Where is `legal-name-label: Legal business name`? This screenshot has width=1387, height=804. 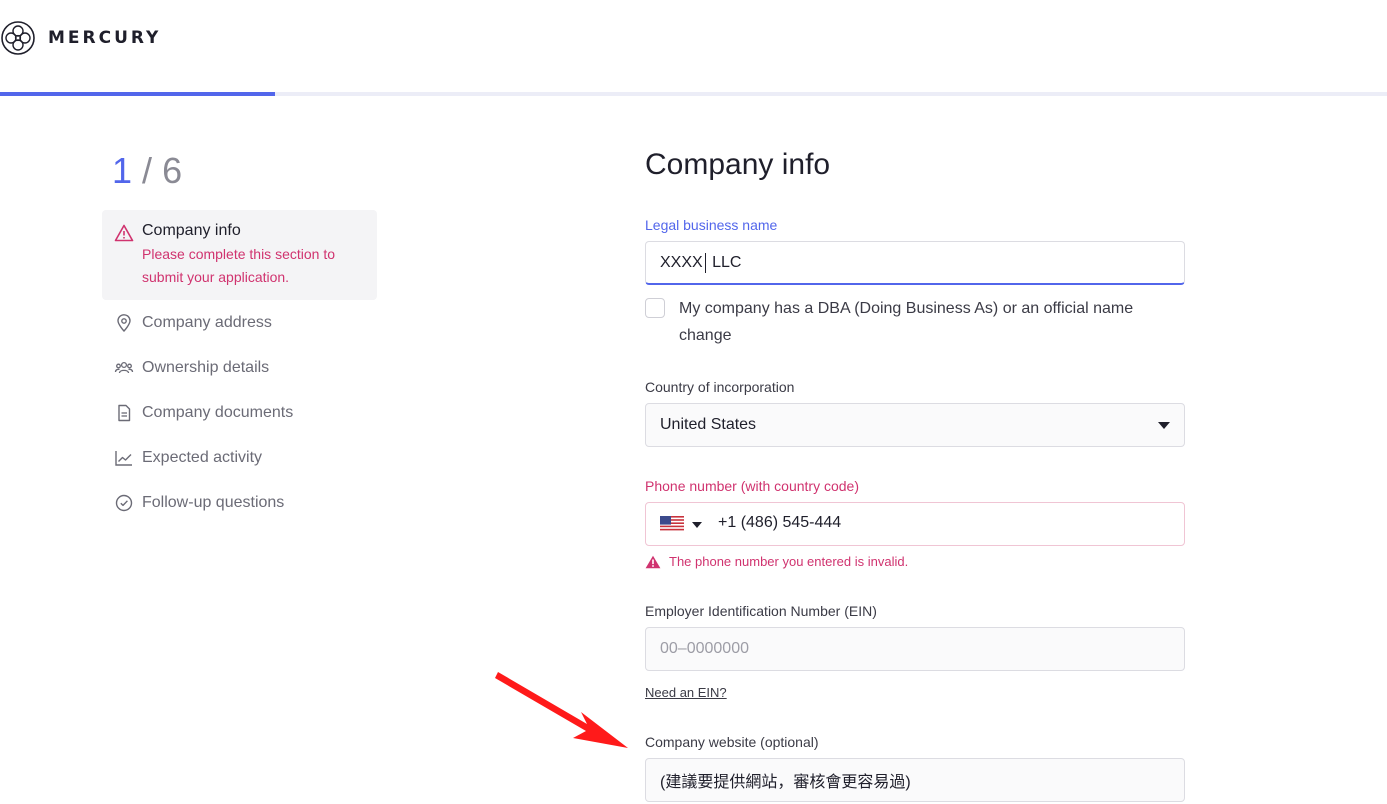
legal-name-label: Legal business name is located at coordinates (711, 225).